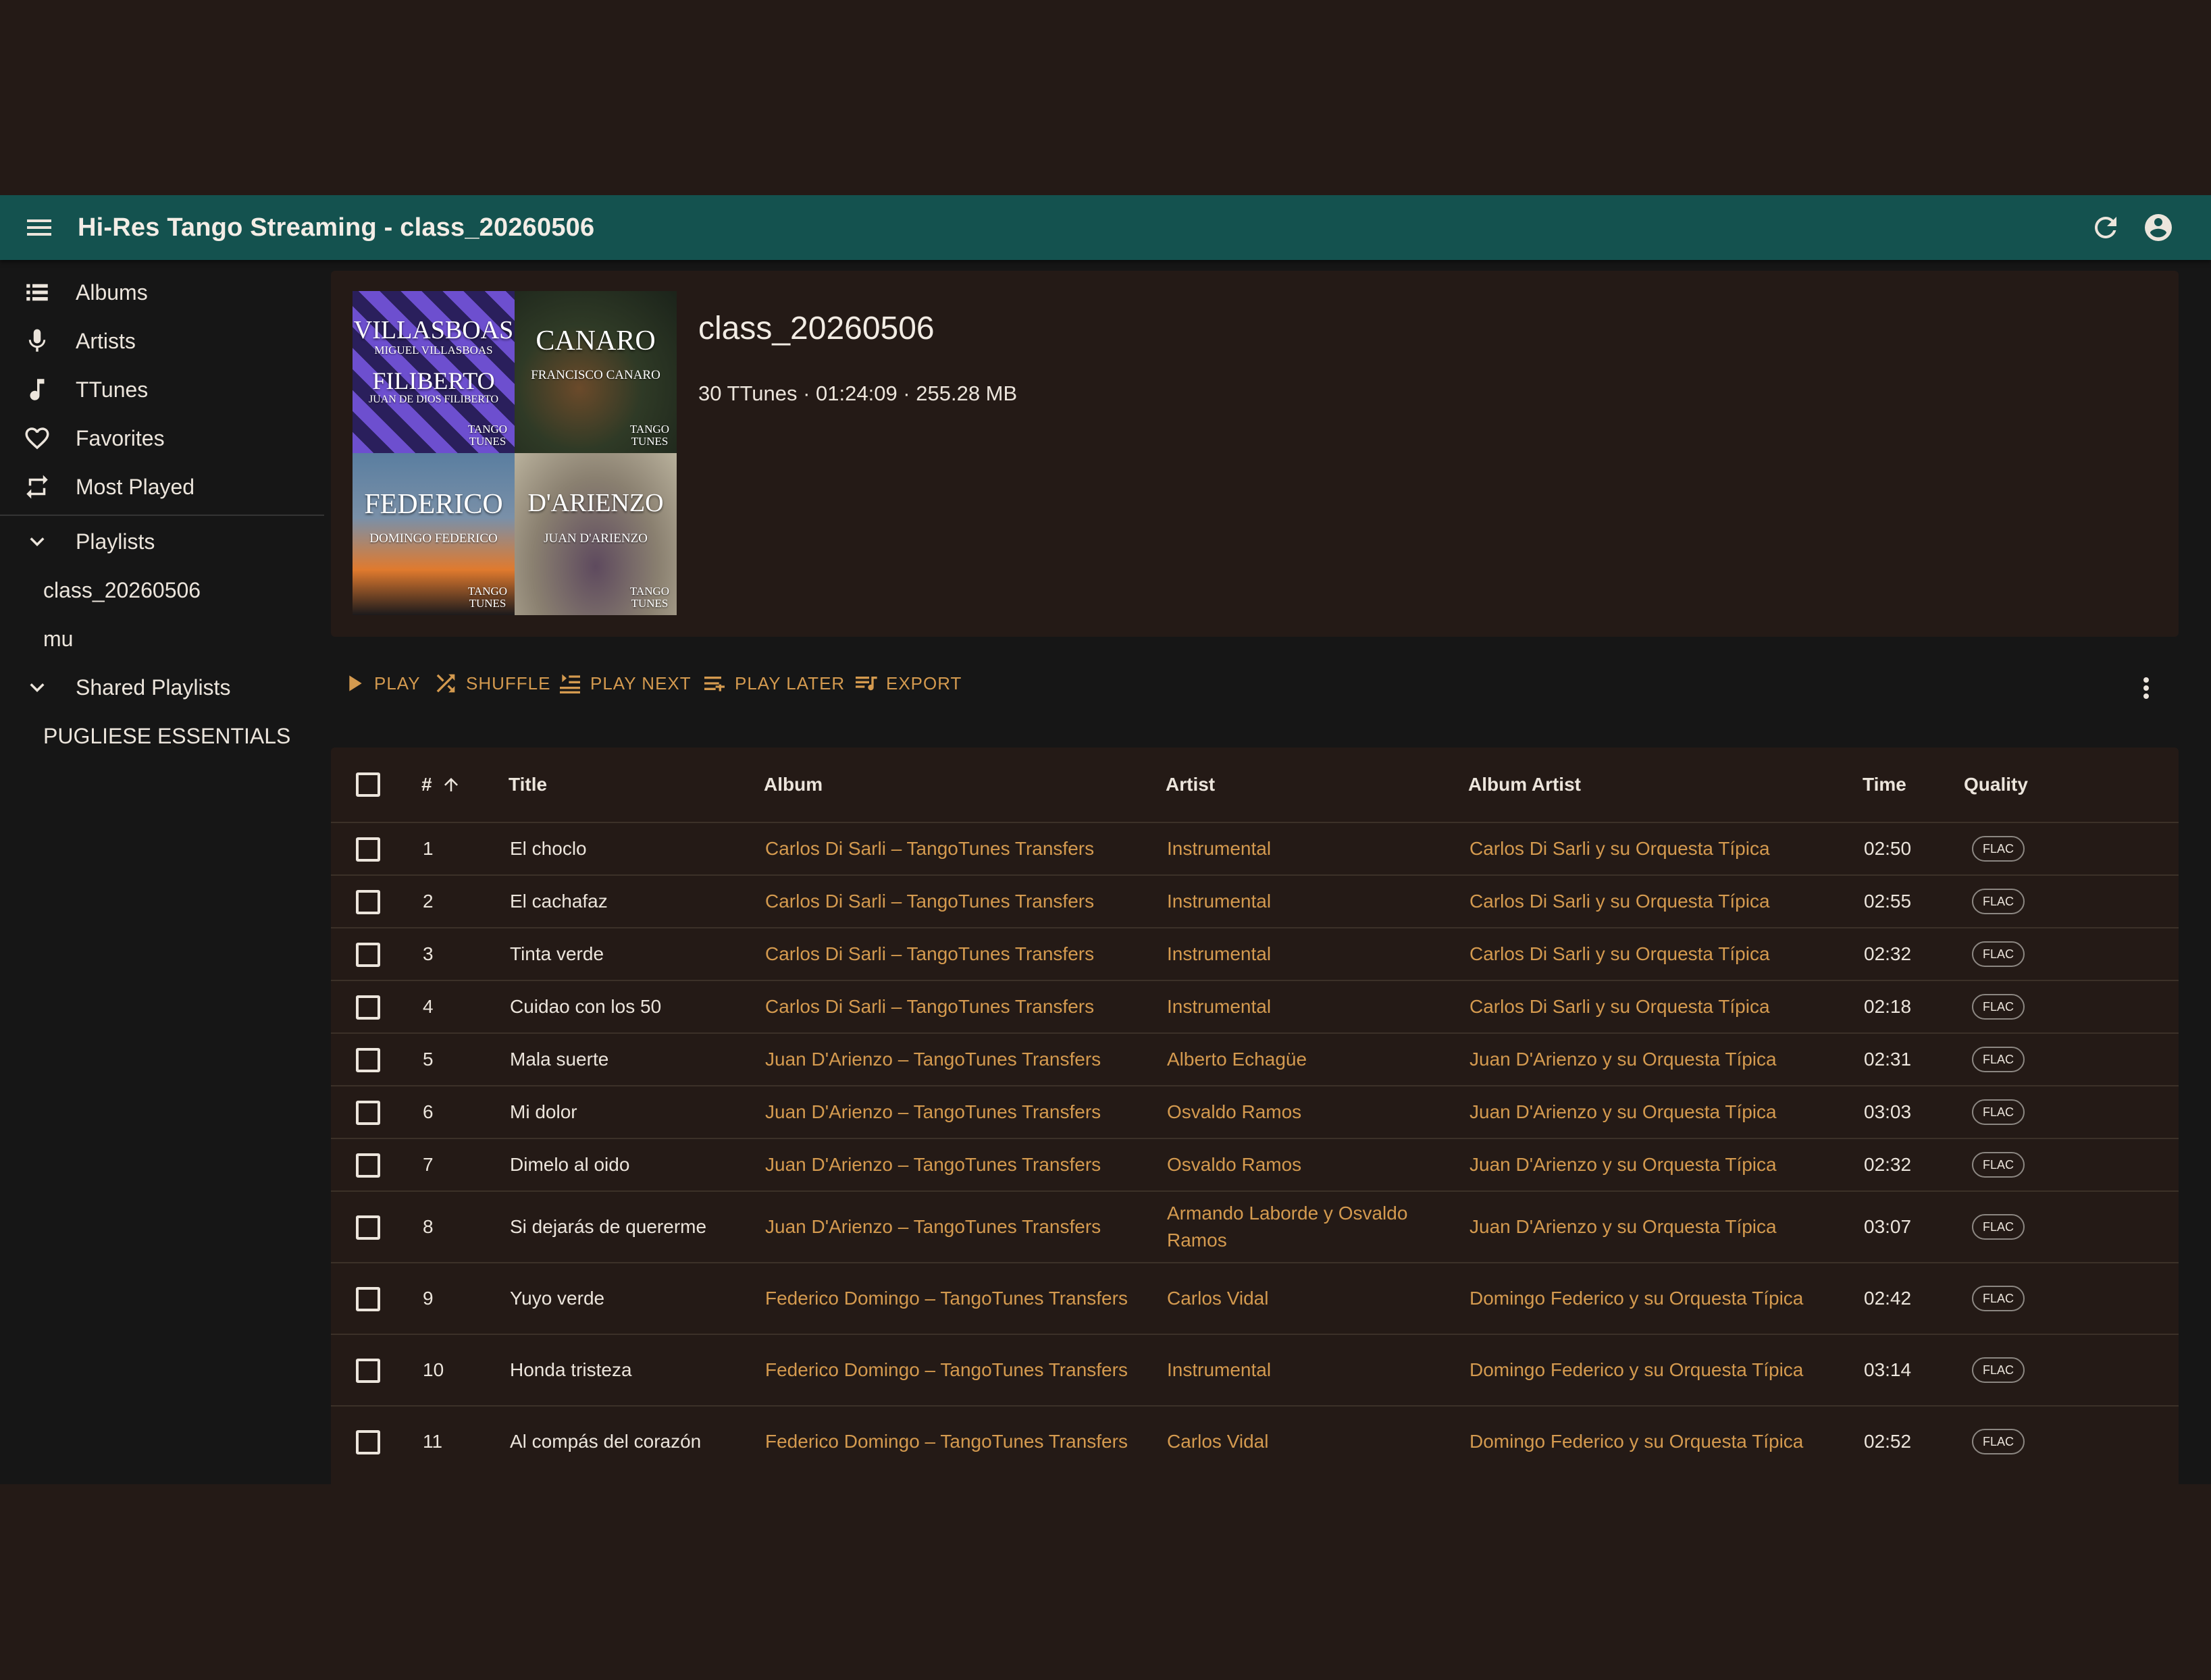 This screenshot has width=2211, height=1680. What do you see at coordinates (596, 538) in the screenshot?
I see `cover-artist-fullname: JUAN D'ARIENZO` at bounding box center [596, 538].